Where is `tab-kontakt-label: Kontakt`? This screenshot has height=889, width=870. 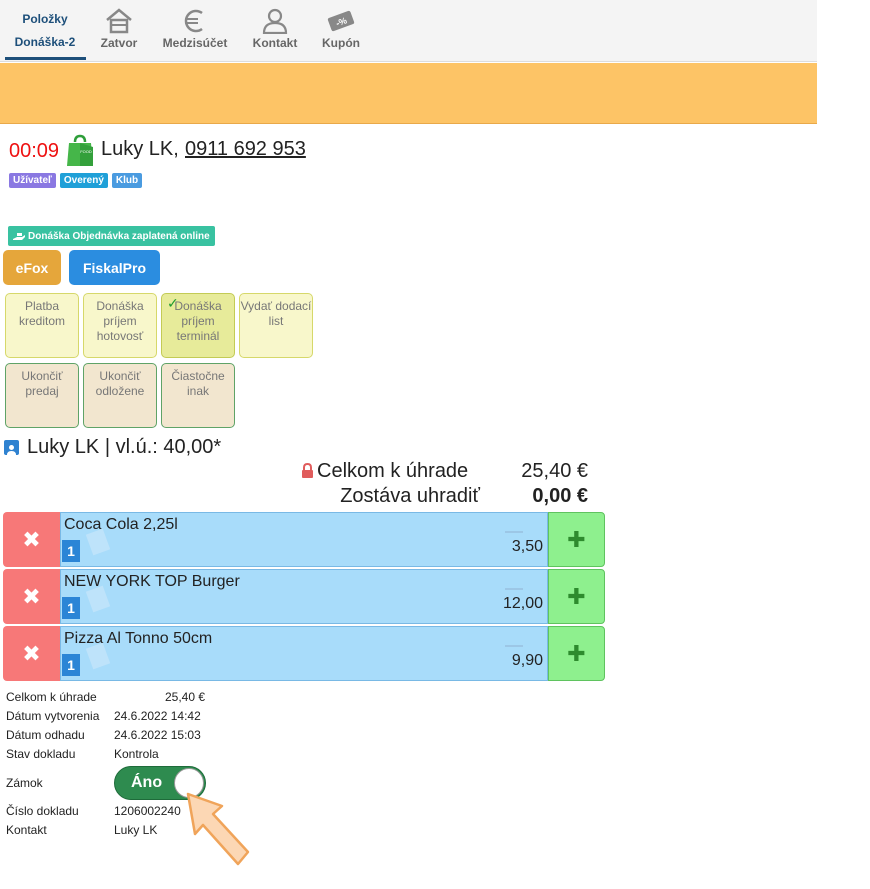
tab-kontakt-label: Kontakt is located at coordinates (275, 43).